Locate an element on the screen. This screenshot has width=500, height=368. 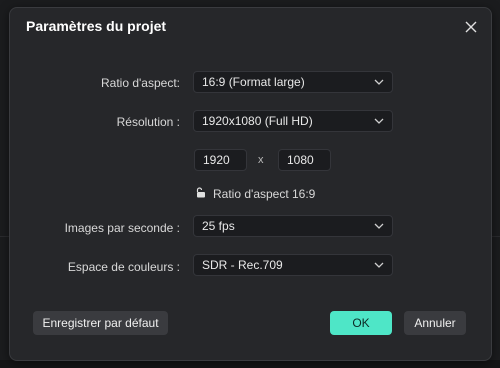
color-space-select: SDR - Rec.709 is located at coordinates (293, 265).